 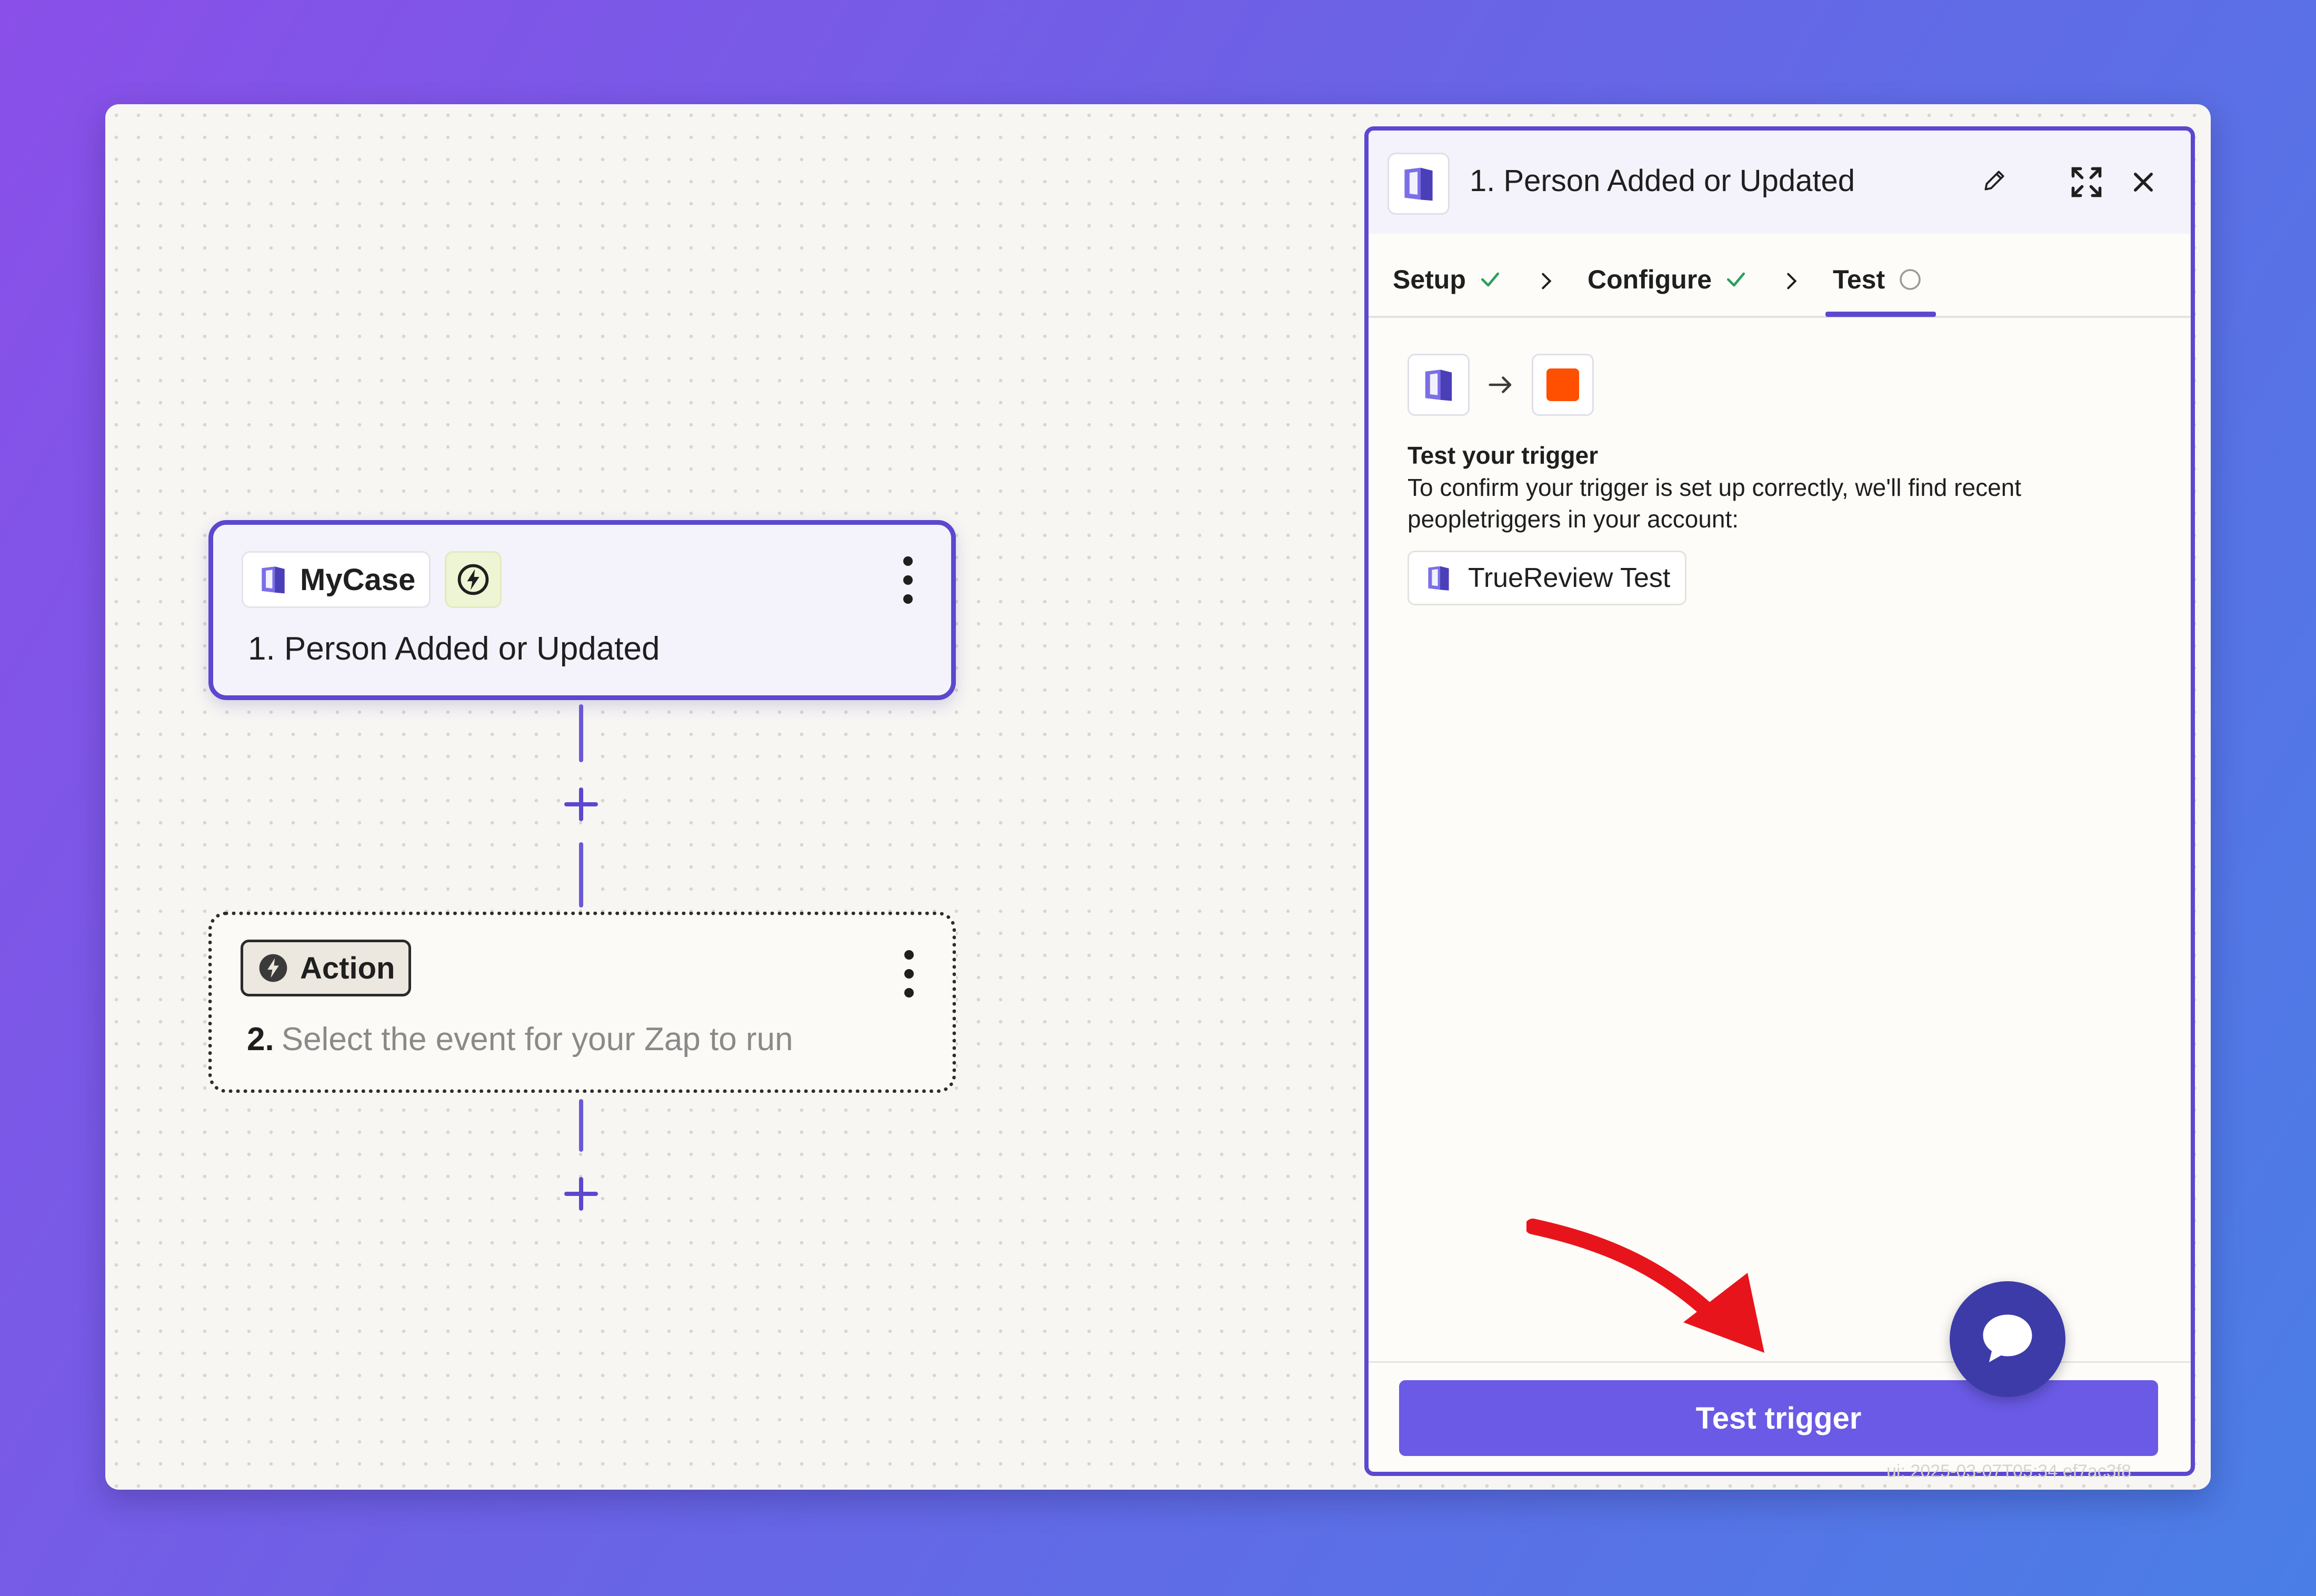 I want to click on action-more-menu-icon, so click(x=909, y=974).